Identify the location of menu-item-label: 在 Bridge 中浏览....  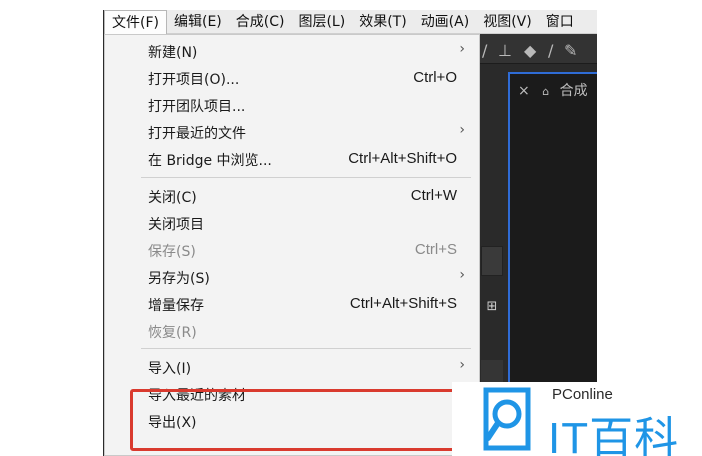
(210, 161).